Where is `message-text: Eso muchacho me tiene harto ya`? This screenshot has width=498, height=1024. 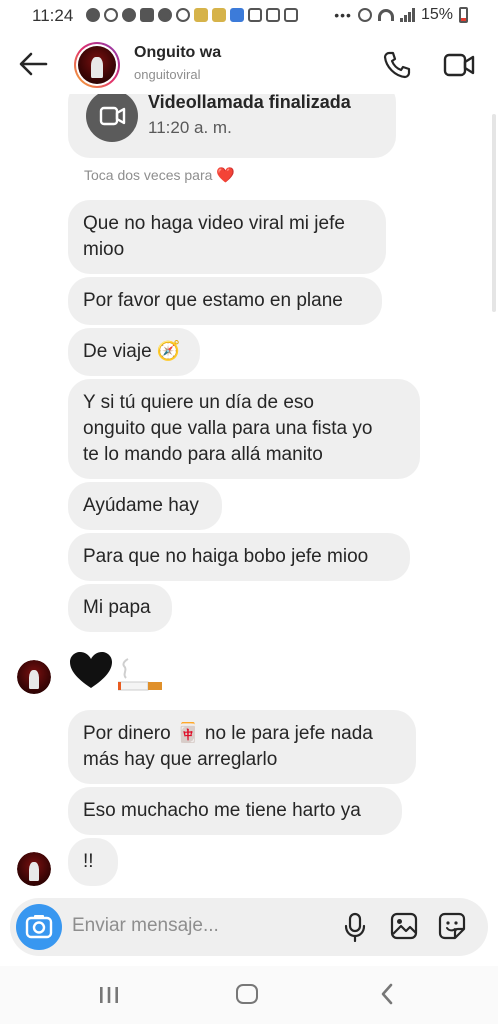 message-text: Eso muchacho me tiene harto ya is located at coordinates (222, 810).